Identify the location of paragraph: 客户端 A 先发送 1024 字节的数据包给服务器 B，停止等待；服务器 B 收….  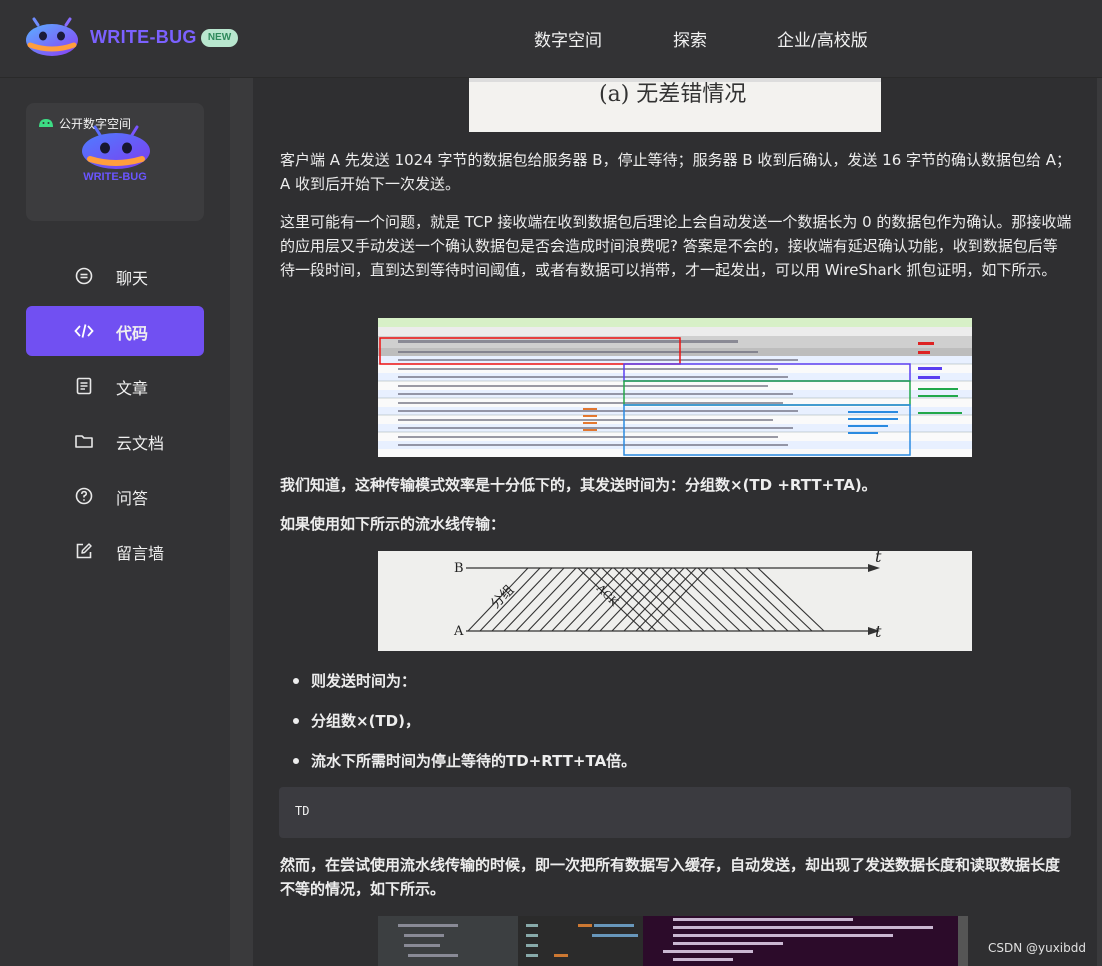
(676, 172).